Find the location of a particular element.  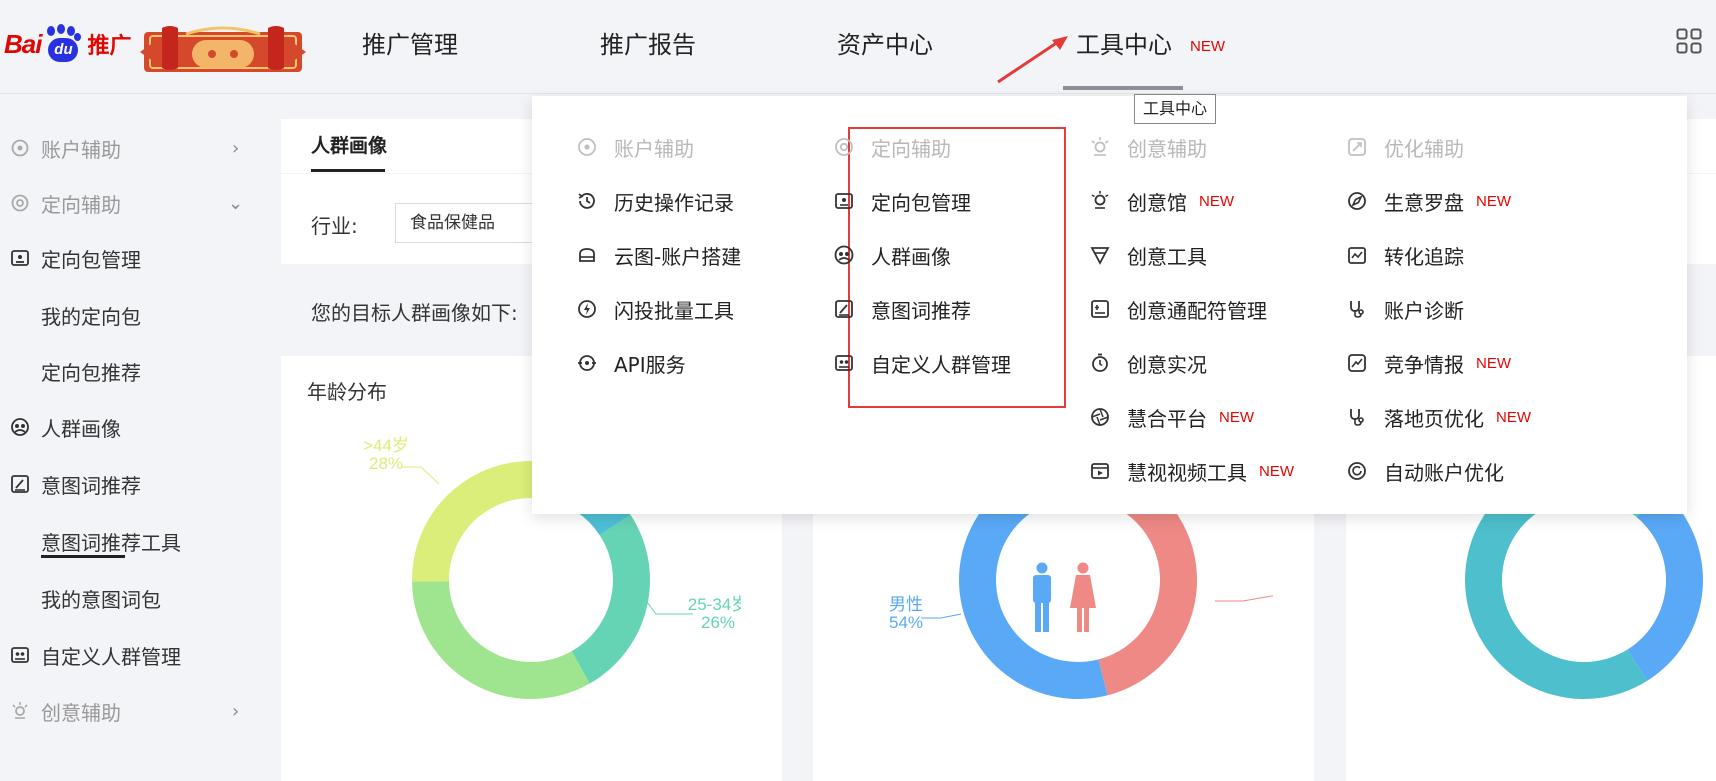

sidebar-group-label: 创意辅助 is located at coordinates (81, 712).